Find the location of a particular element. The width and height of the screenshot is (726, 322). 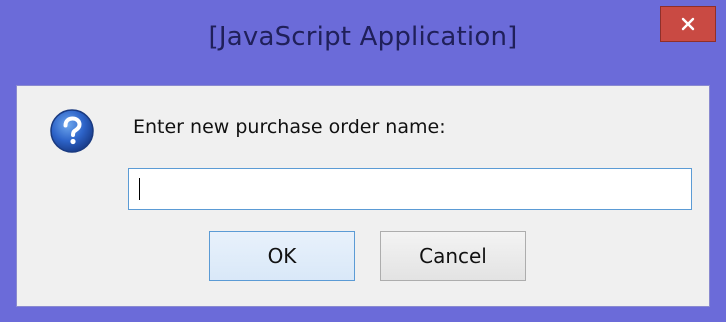

prompt-label: Enter new purchase order name: is located at coordinates (289, 127).